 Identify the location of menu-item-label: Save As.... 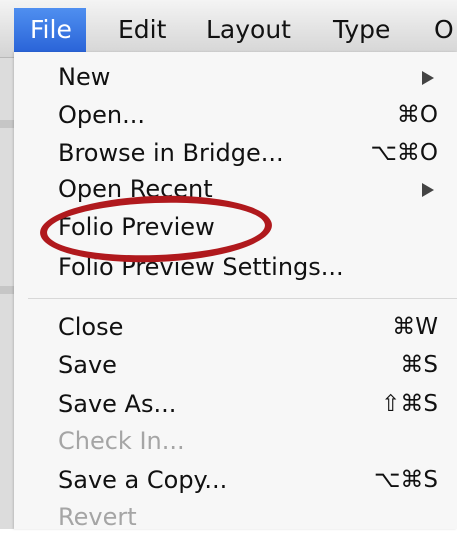
(117, 404).